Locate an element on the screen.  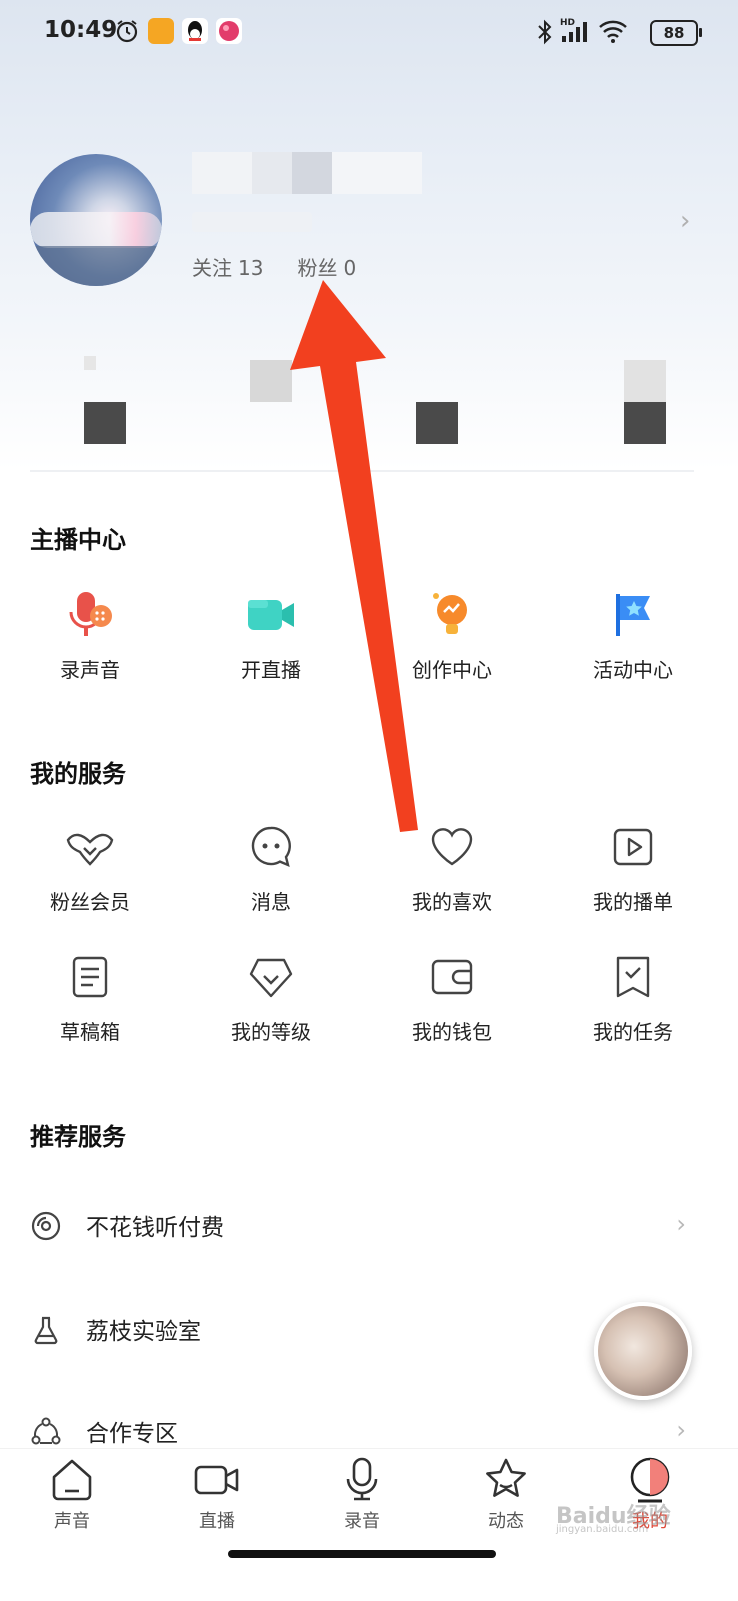
nav-tab-label: 声音 is located at coordinates (72, 1521).